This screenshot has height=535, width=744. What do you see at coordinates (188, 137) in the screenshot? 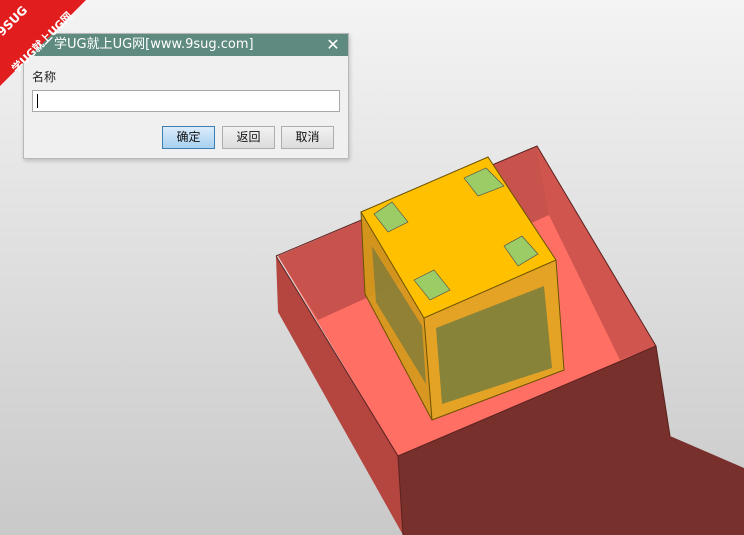
I see `ok-button: 确定` at bounding box center [188, 137].